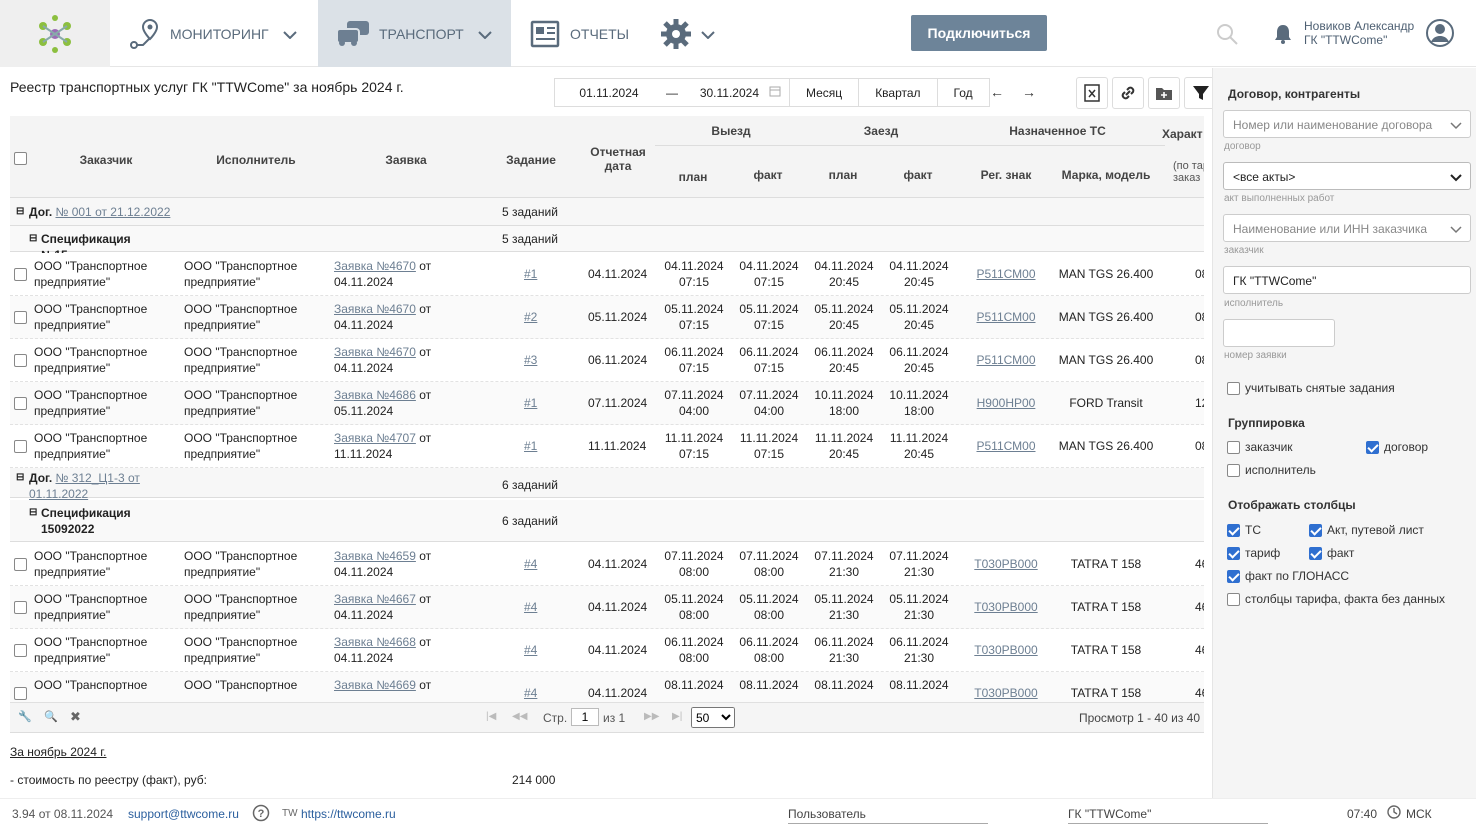 The height and width of the screenshot is (828, 1476). Describe the element at coordinates (256, 160) in the screenshot. I see `col-executor: Исполнитель` at that location.